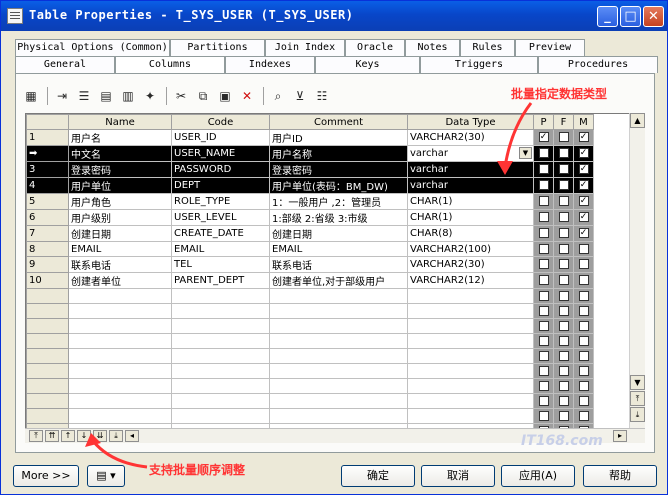 This screenshot has height=495, width=668. I want to click on cancel-button: 取消, so click(458, 476).